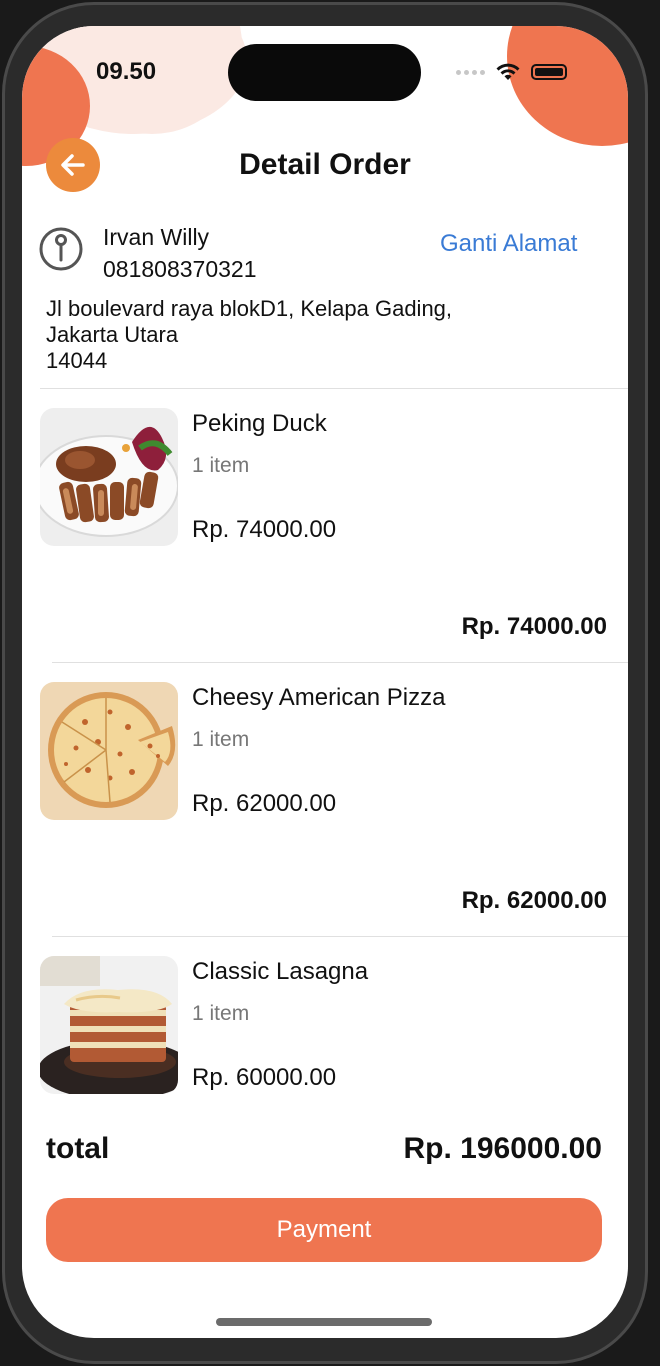  What do you see at coordinates (319, 697) in the screenshot?
I see `item-name: Cheesy American Pizza` at bounding box center [319, 697].